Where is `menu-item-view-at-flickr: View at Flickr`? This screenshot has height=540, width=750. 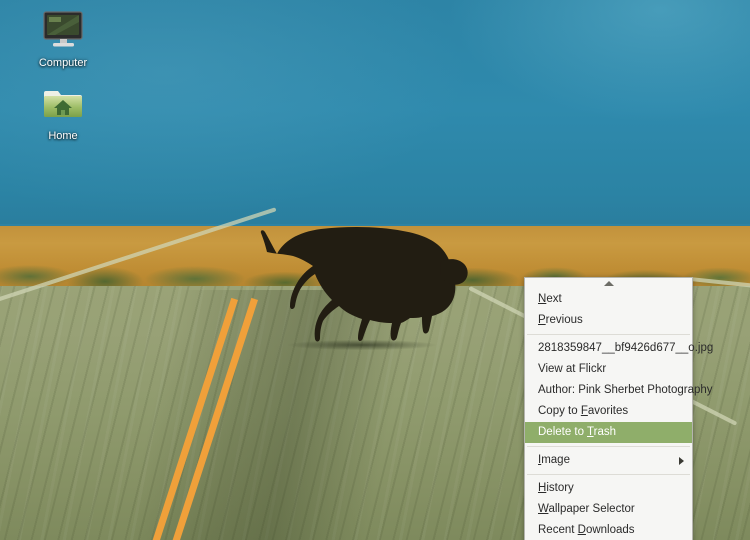 menu-item-view-at-flickr: View at Flickr is located at coordinates (608, 369).